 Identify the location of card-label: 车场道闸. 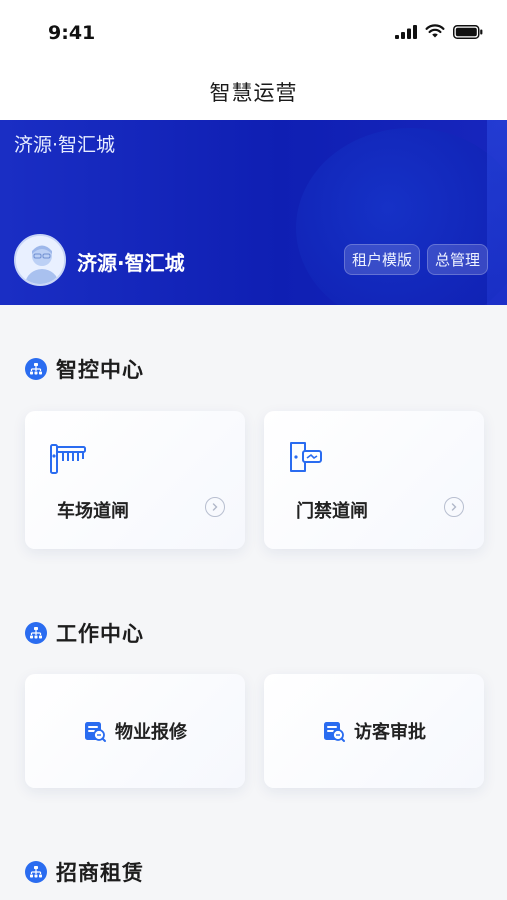
(93, 511).